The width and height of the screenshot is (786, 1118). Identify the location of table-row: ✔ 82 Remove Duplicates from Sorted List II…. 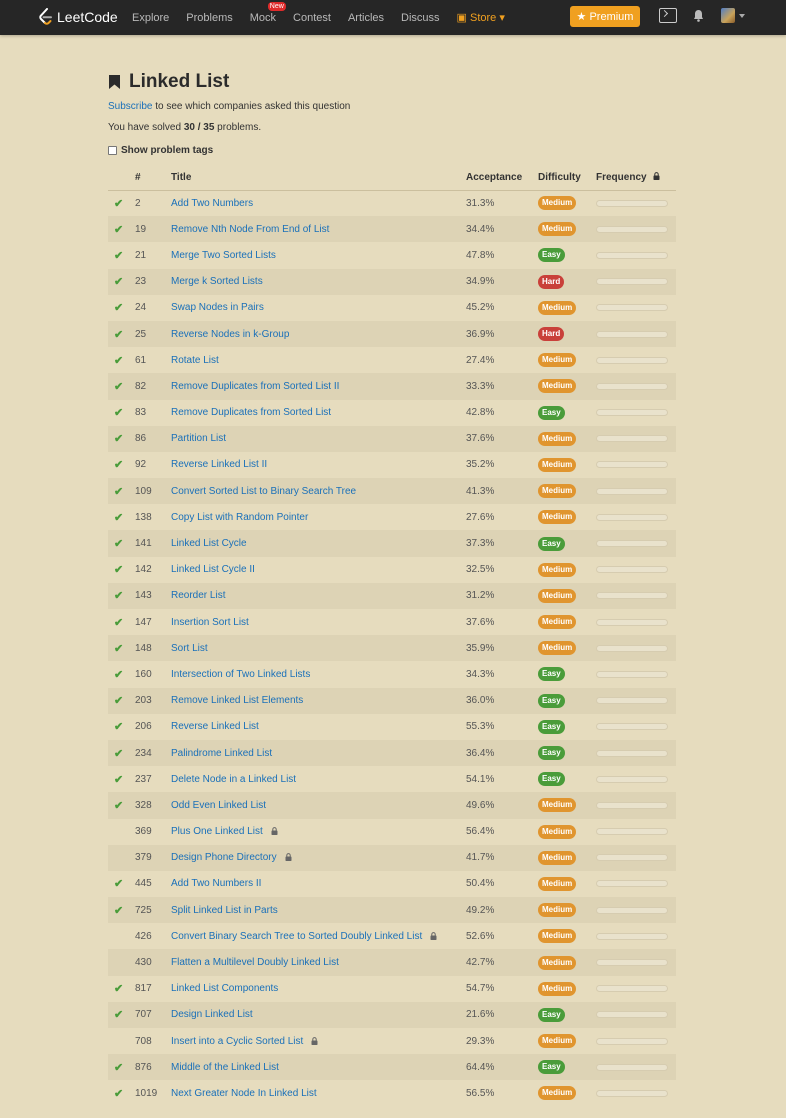
(392, 386).